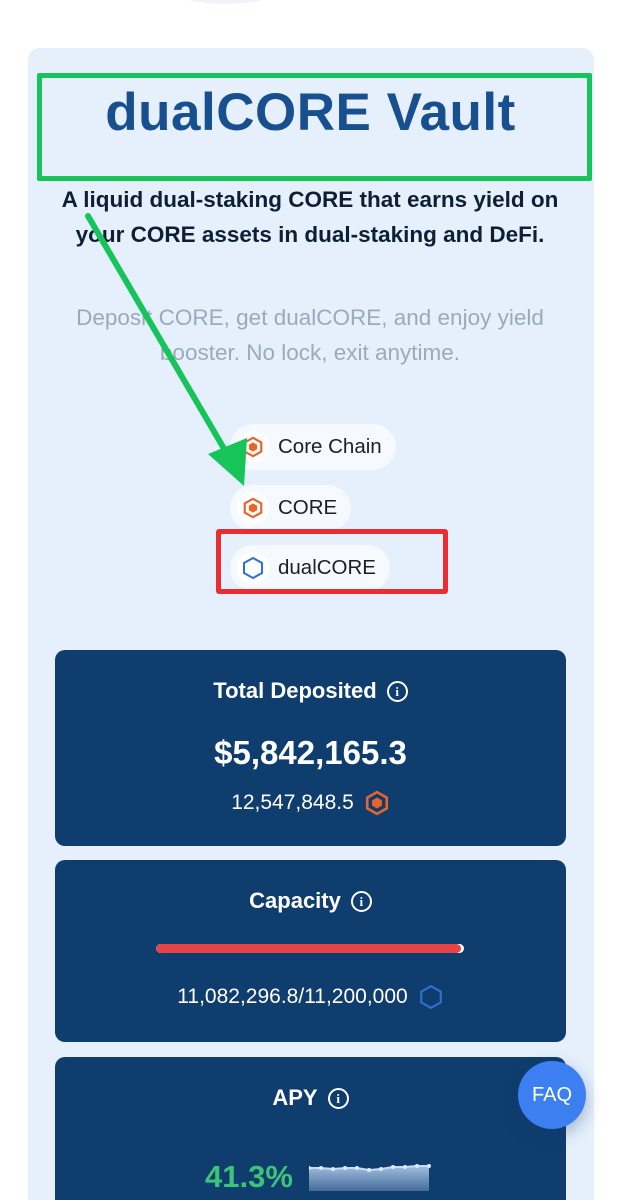  What do you see at coordinates (249, 1176) in the screenshot?
I see `apy-value: 41.3%` at bounding box center [249, 1176].